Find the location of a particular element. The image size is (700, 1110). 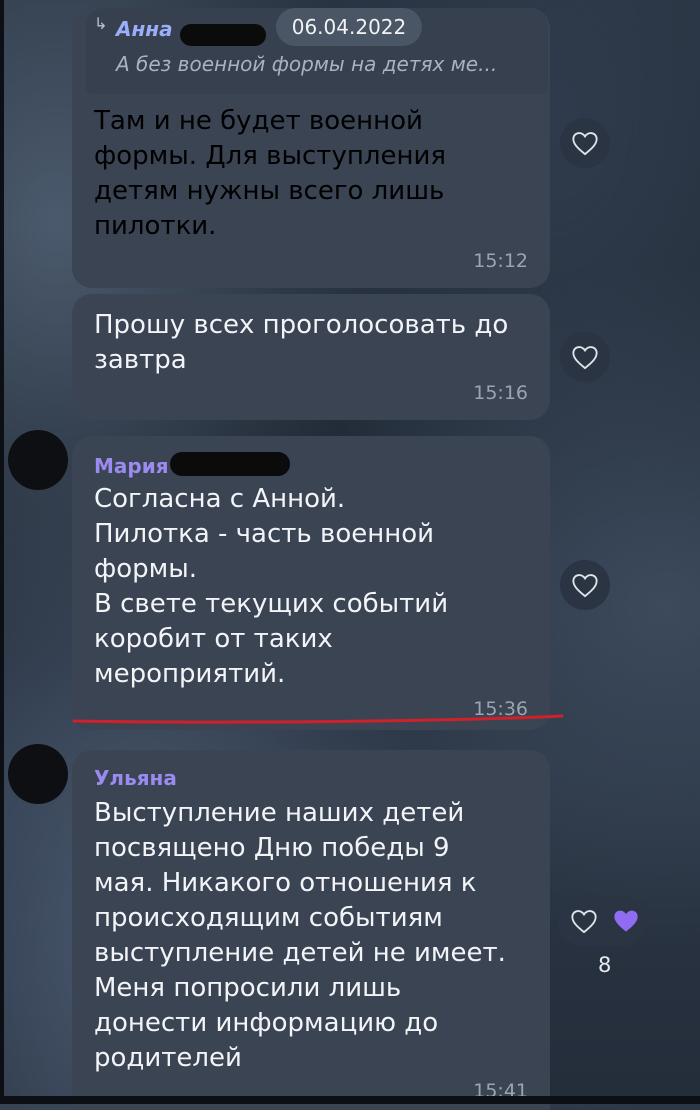

red-underline-annotation is located at coordinates (318, 719).